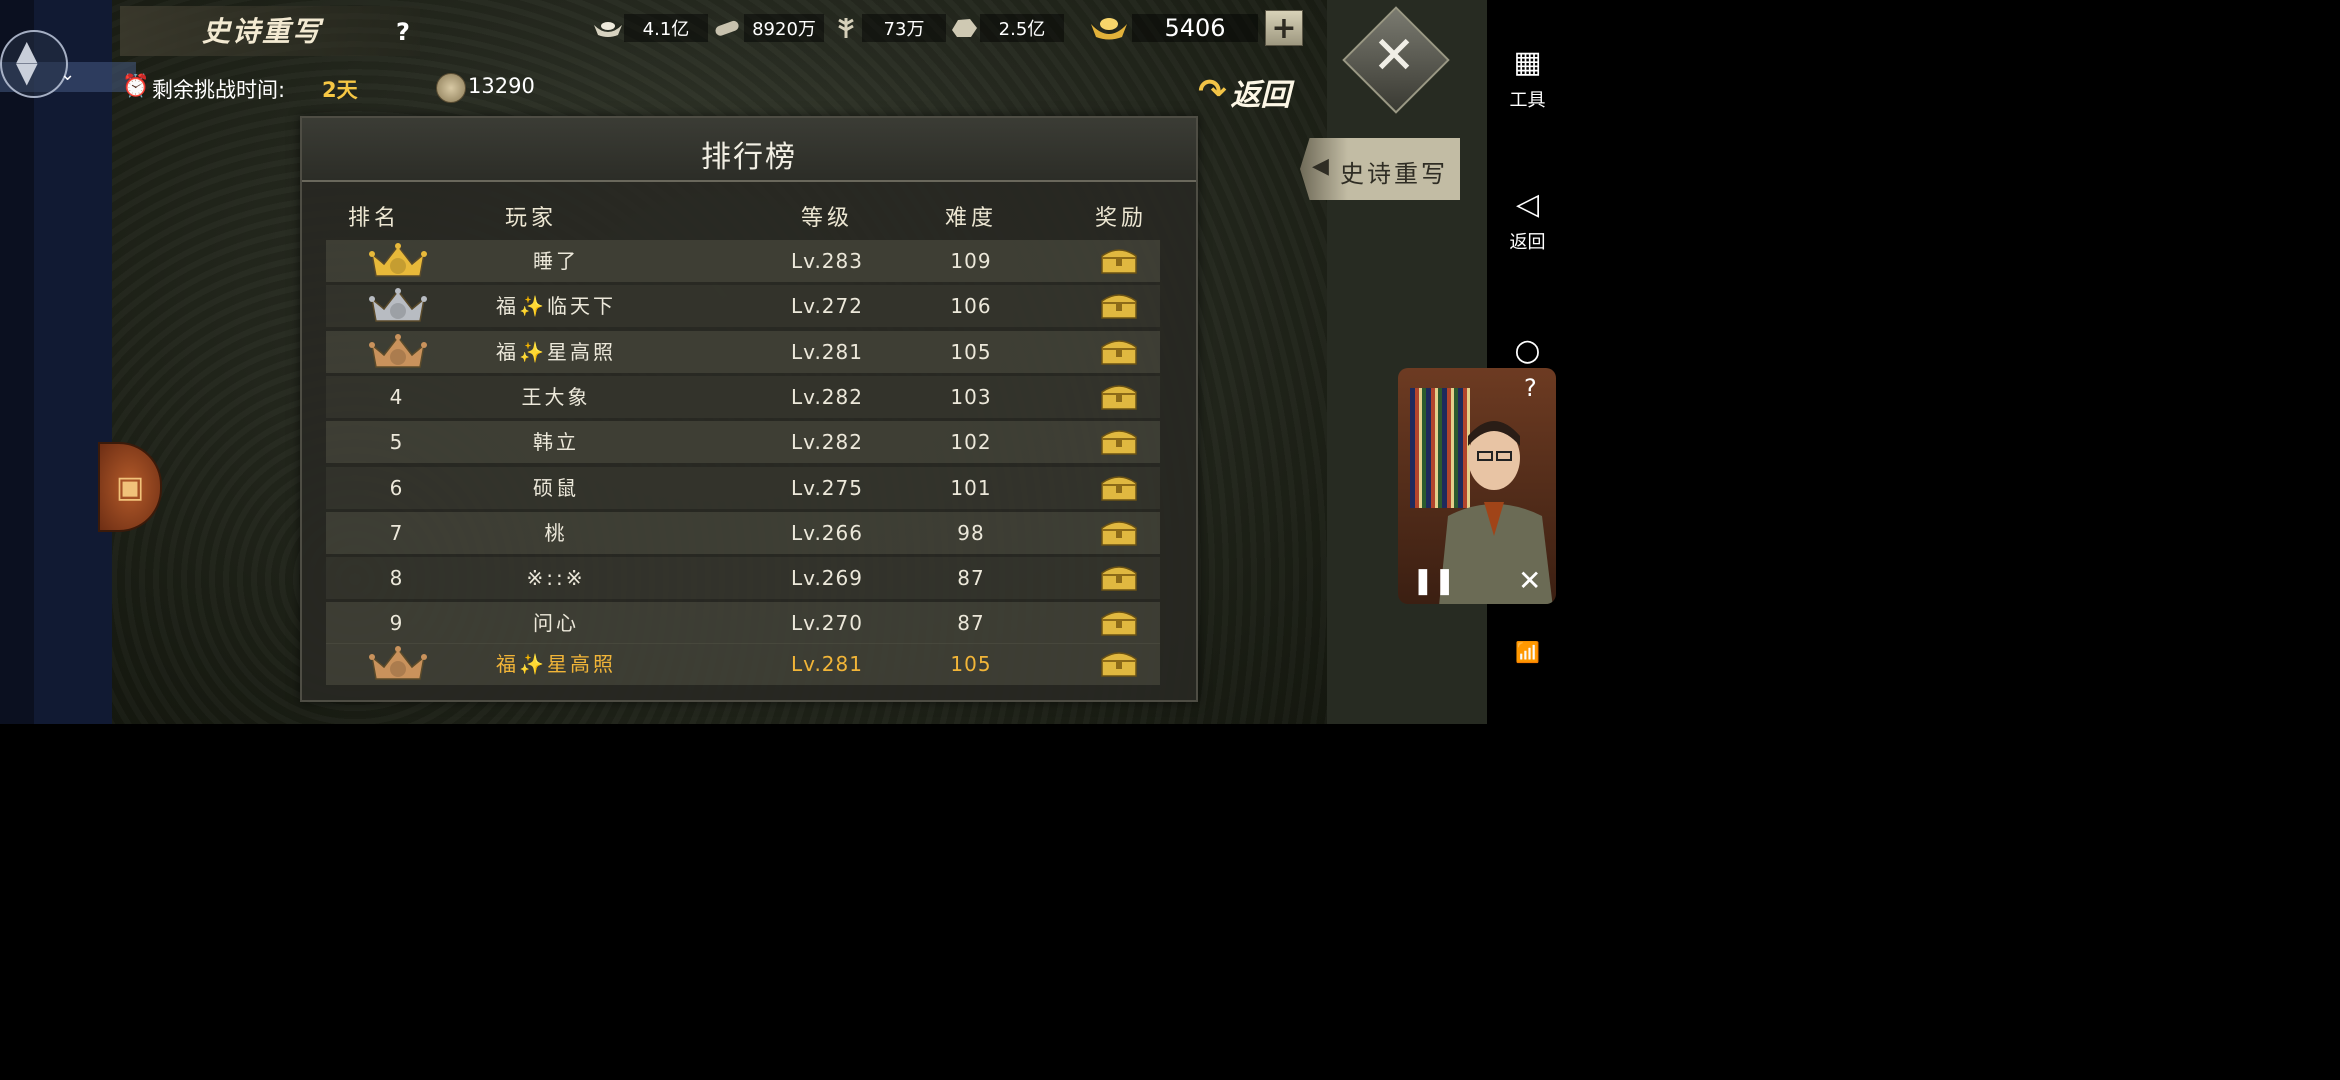  I want to click on pause-icon: ❚❚, so click(1434, 581).